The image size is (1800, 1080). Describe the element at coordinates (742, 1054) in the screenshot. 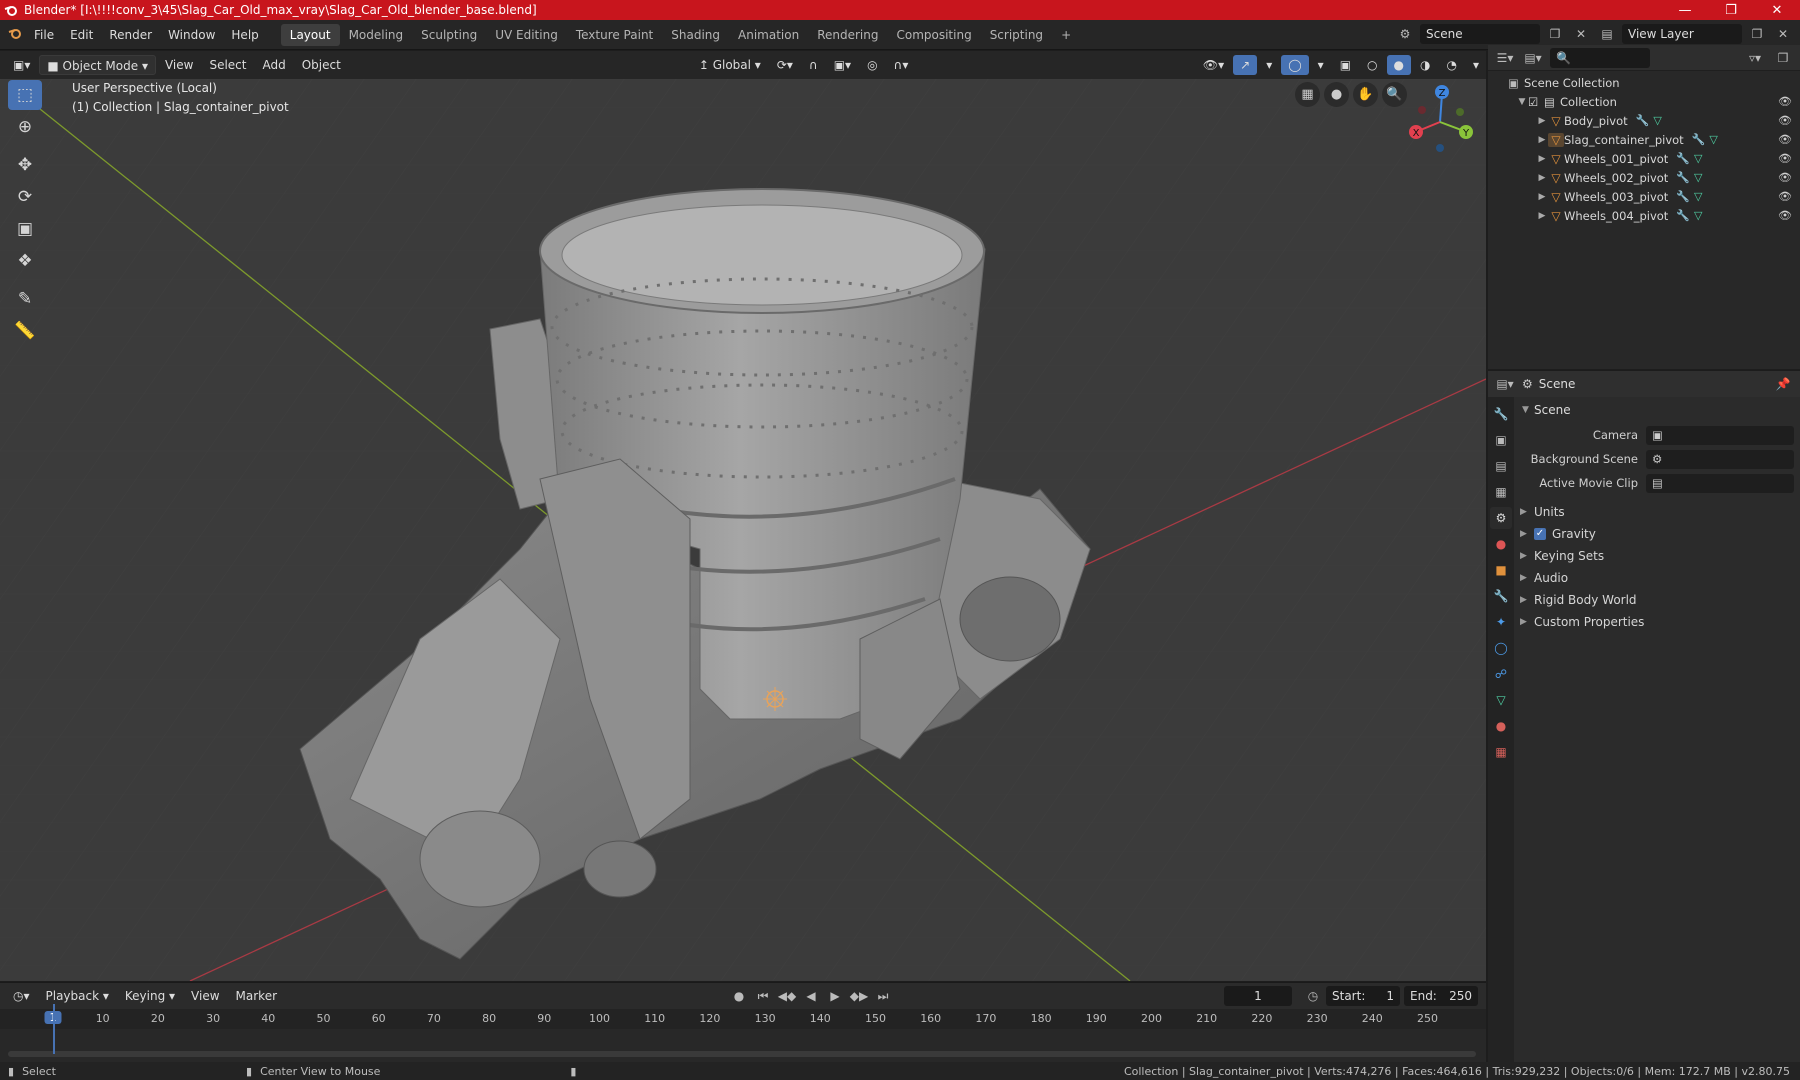

I see `timeline-scrollbar` at that location.